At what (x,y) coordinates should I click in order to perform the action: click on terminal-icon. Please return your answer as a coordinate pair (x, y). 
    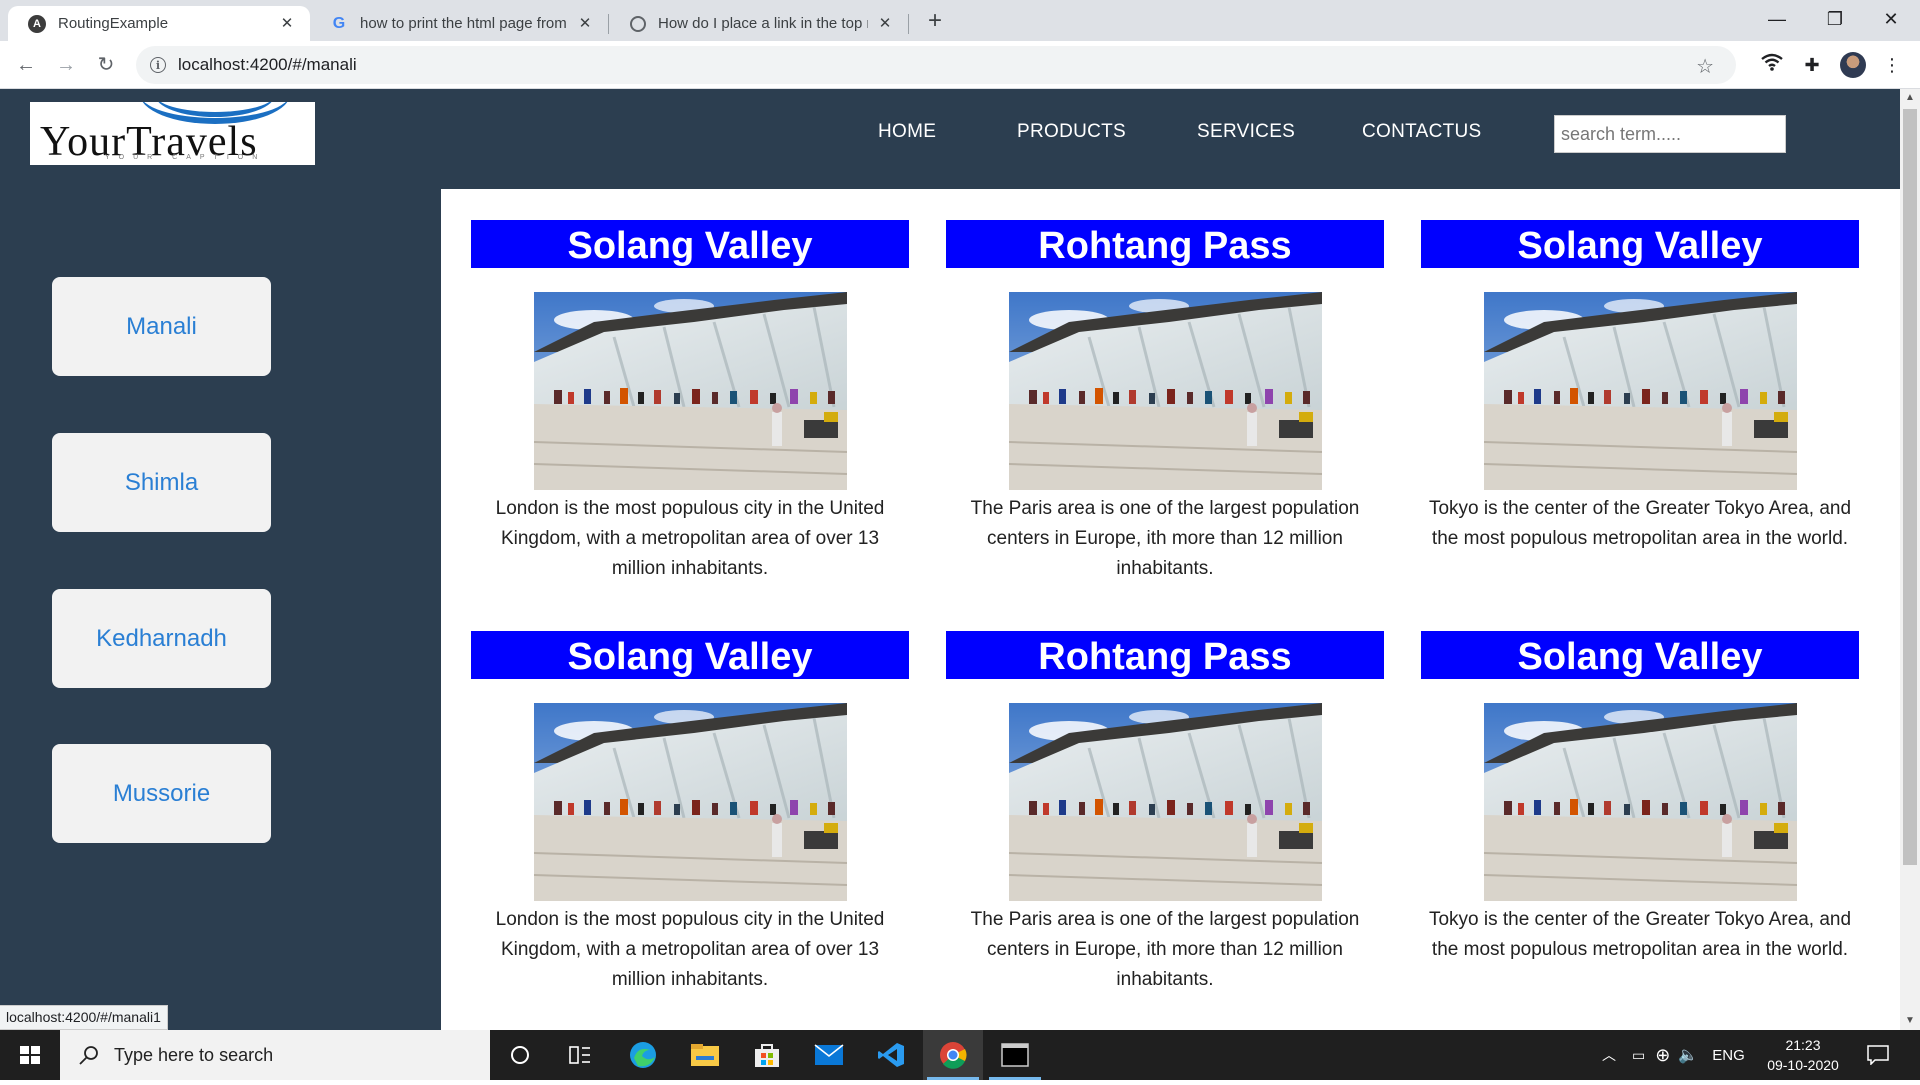
    Looking at the image, I should click on (1015, 1055).